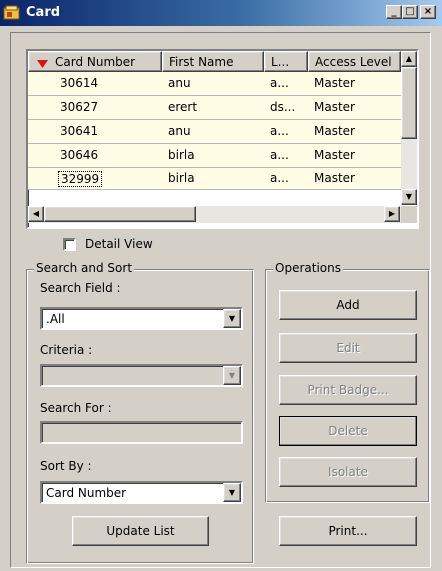 This screenshot has width=442, height=571. Describe the element at coordinates (119, 244) in the screenshot. I see `detail-view-label: Detail View` at that location.